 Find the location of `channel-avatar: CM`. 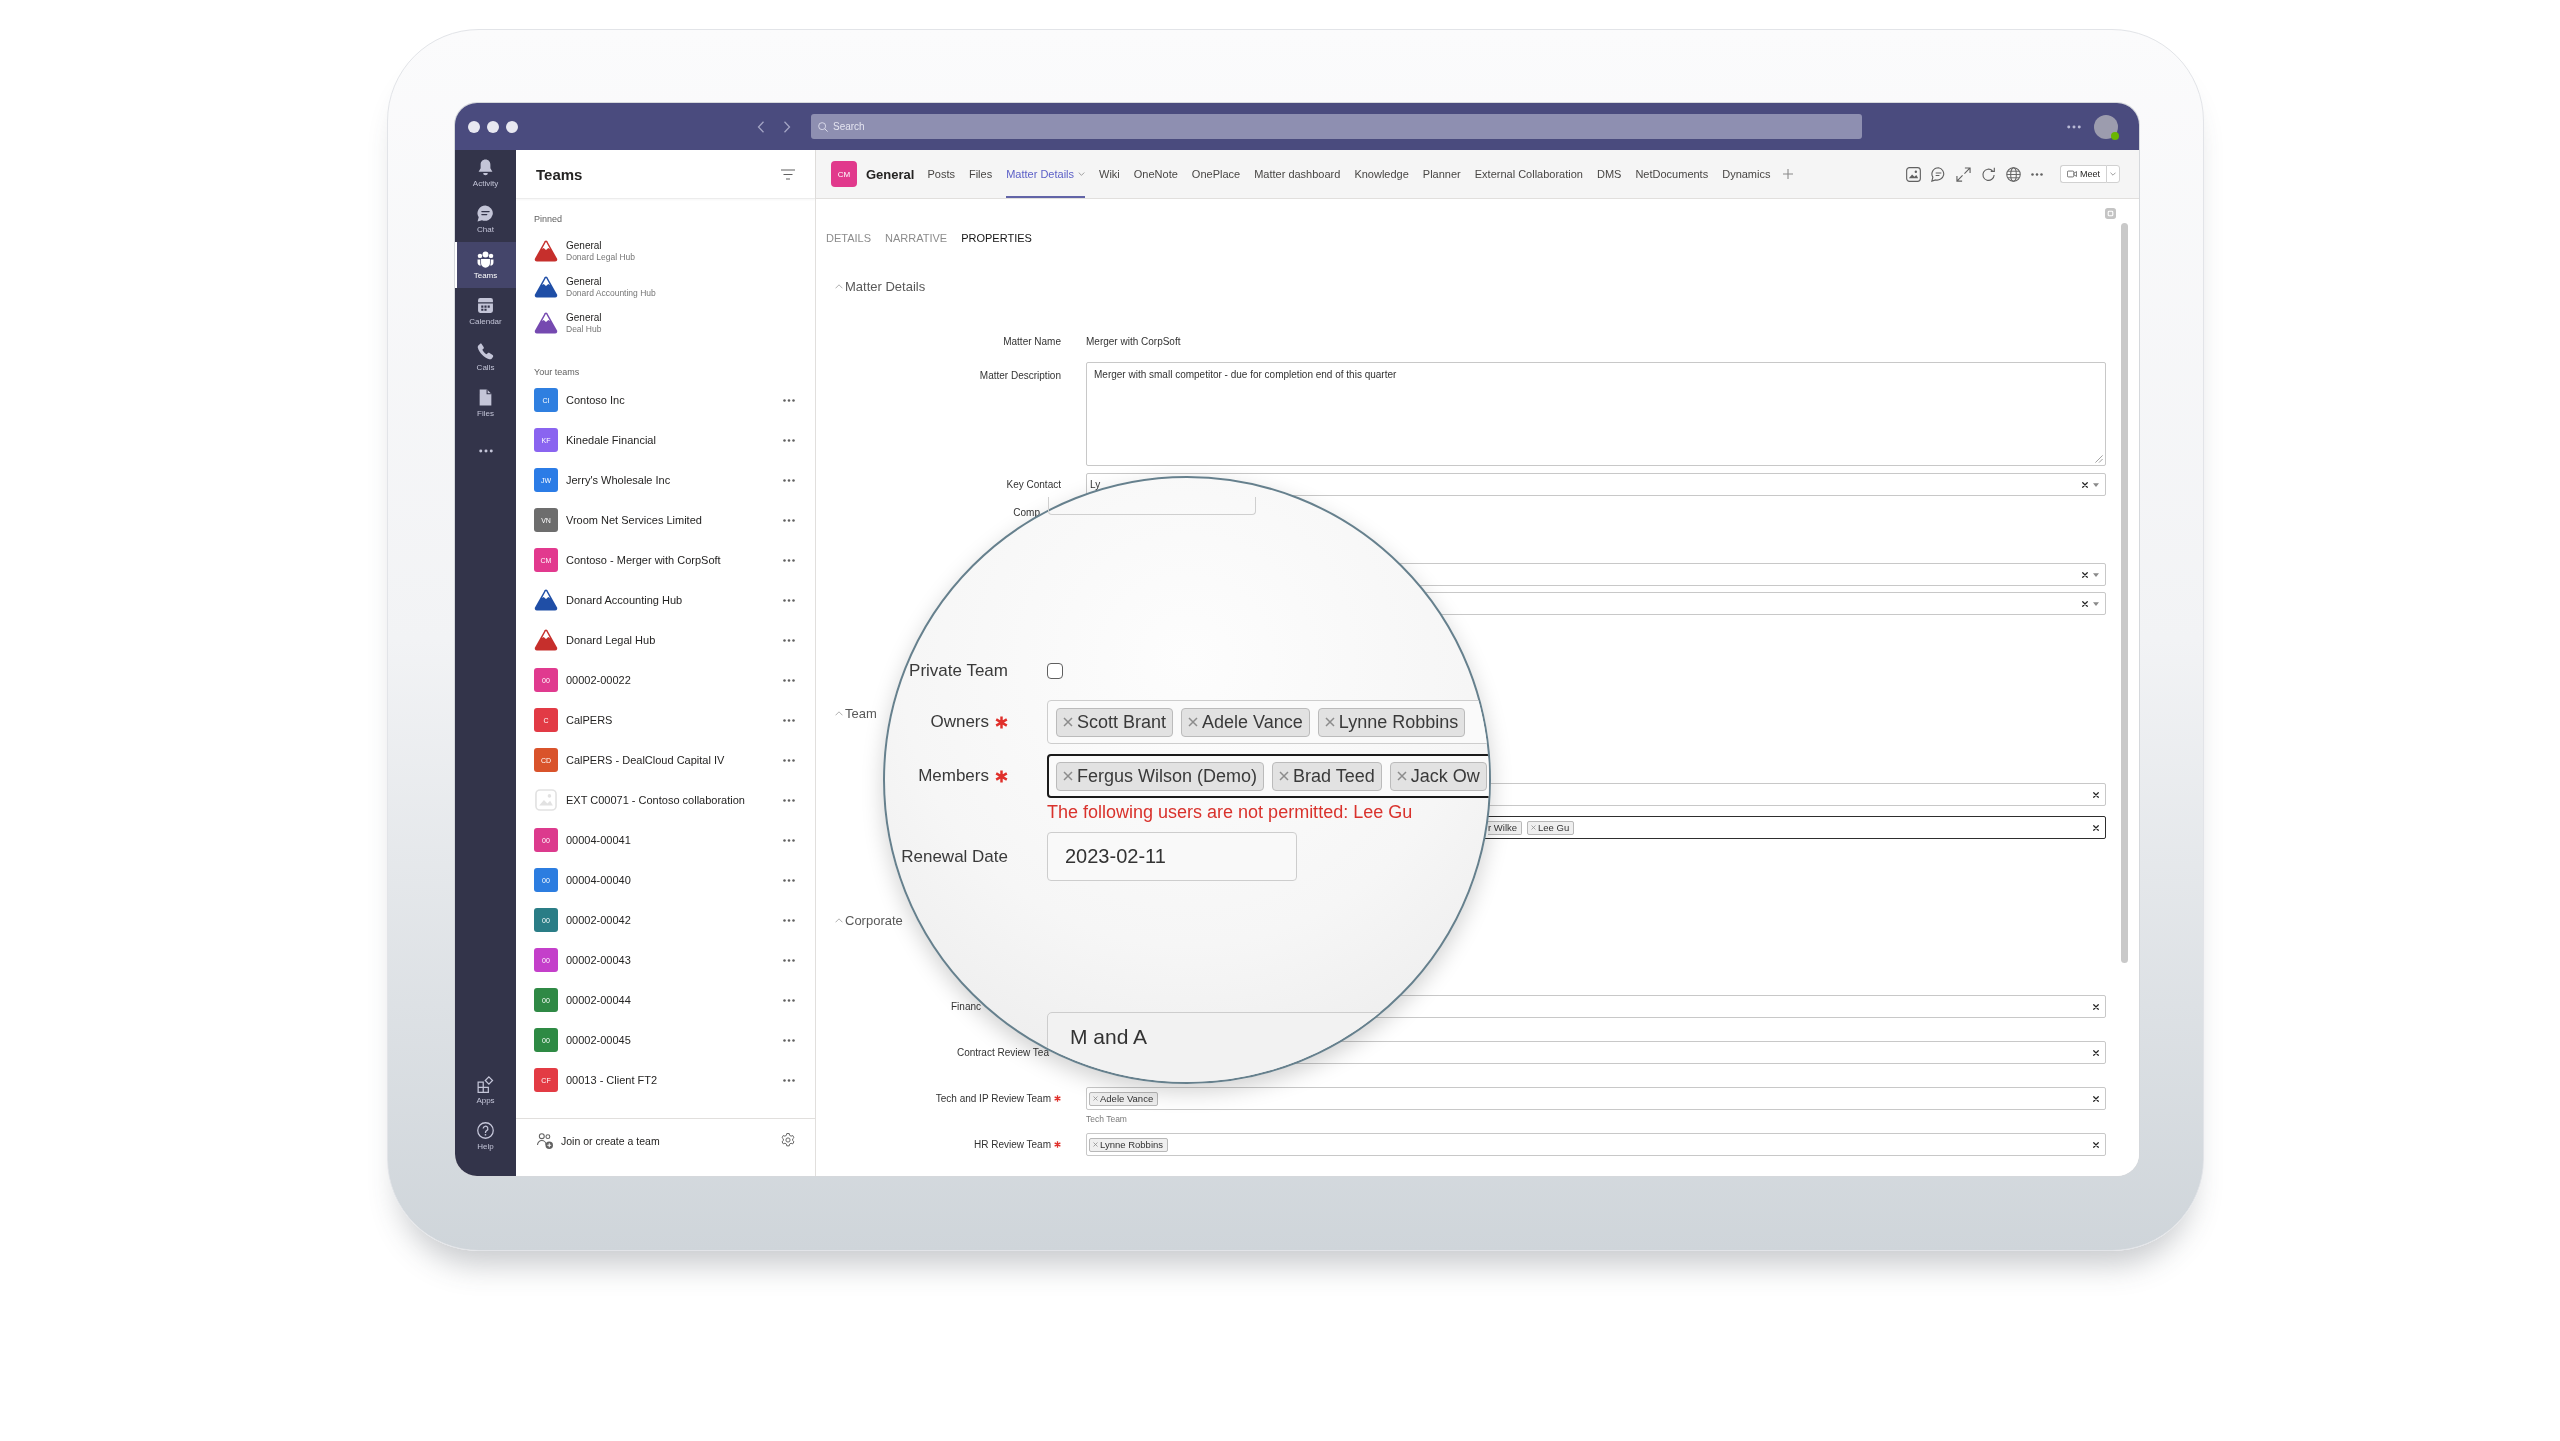

channel-avatar: CM is located at coordinates (844, 174).